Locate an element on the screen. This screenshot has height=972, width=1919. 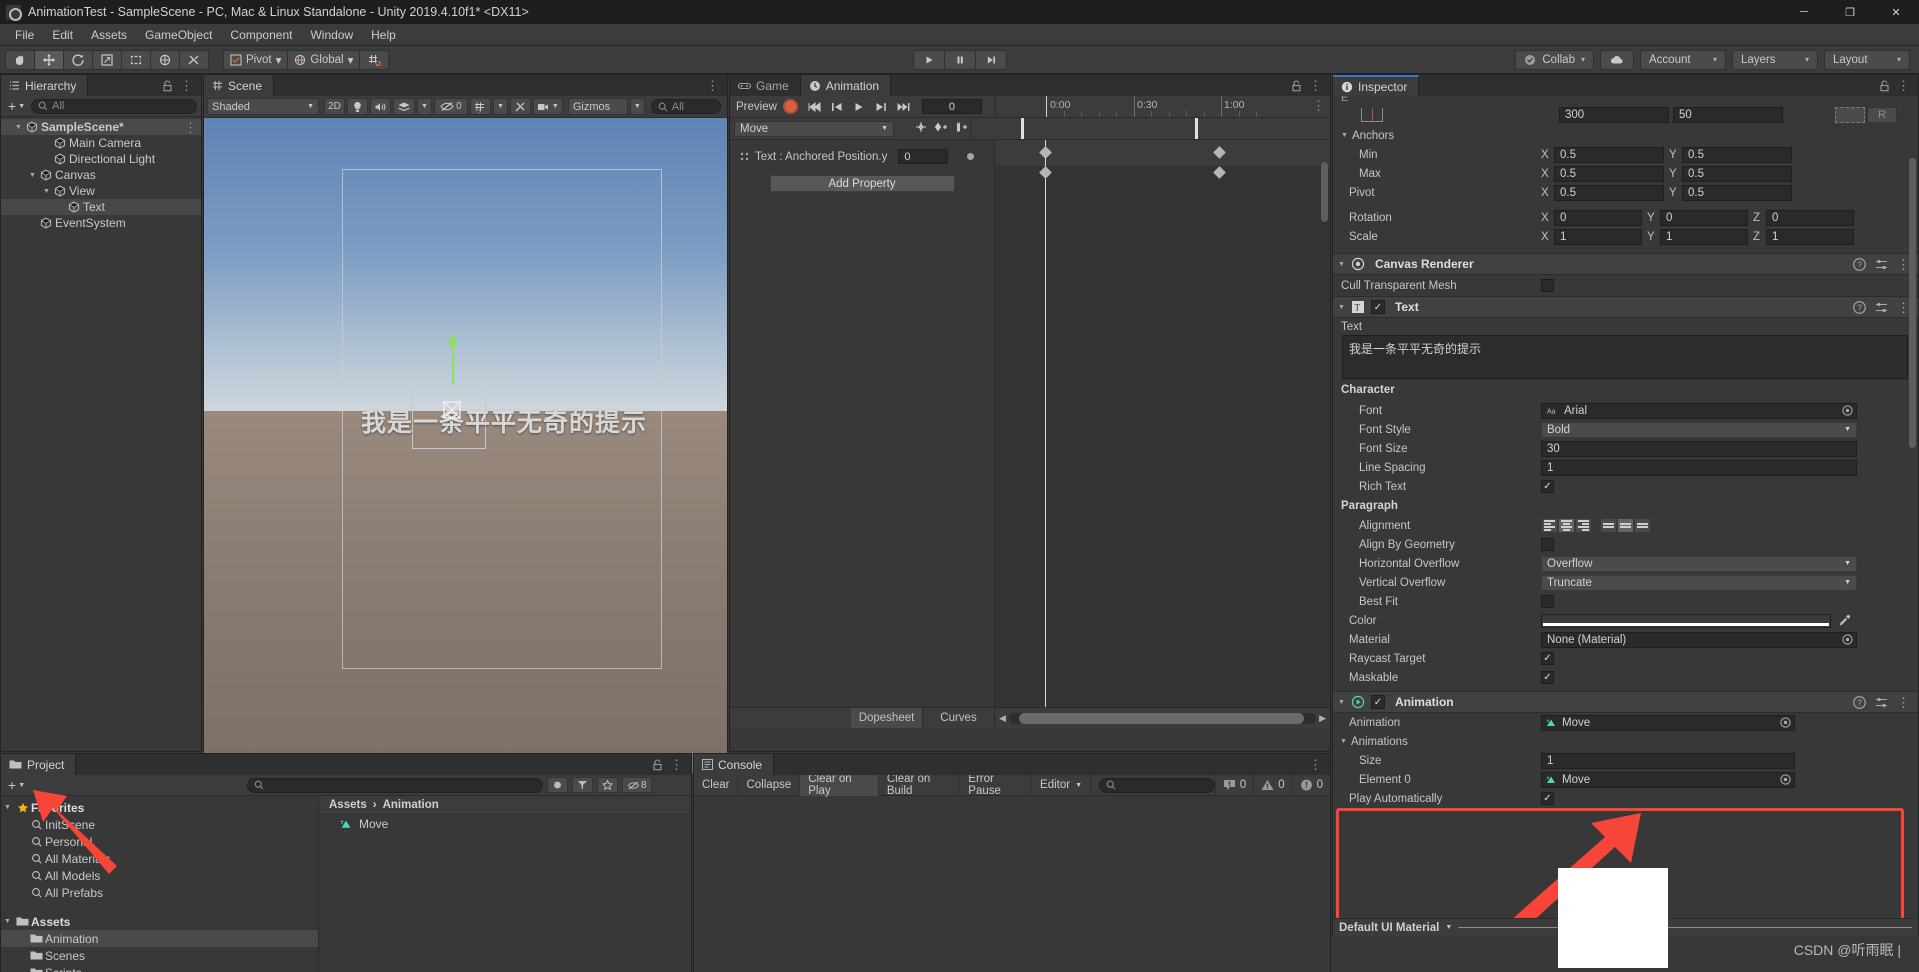
horizontal-overflow-dropdown: Overflow ▼ is located at coordinates (1699, 563).